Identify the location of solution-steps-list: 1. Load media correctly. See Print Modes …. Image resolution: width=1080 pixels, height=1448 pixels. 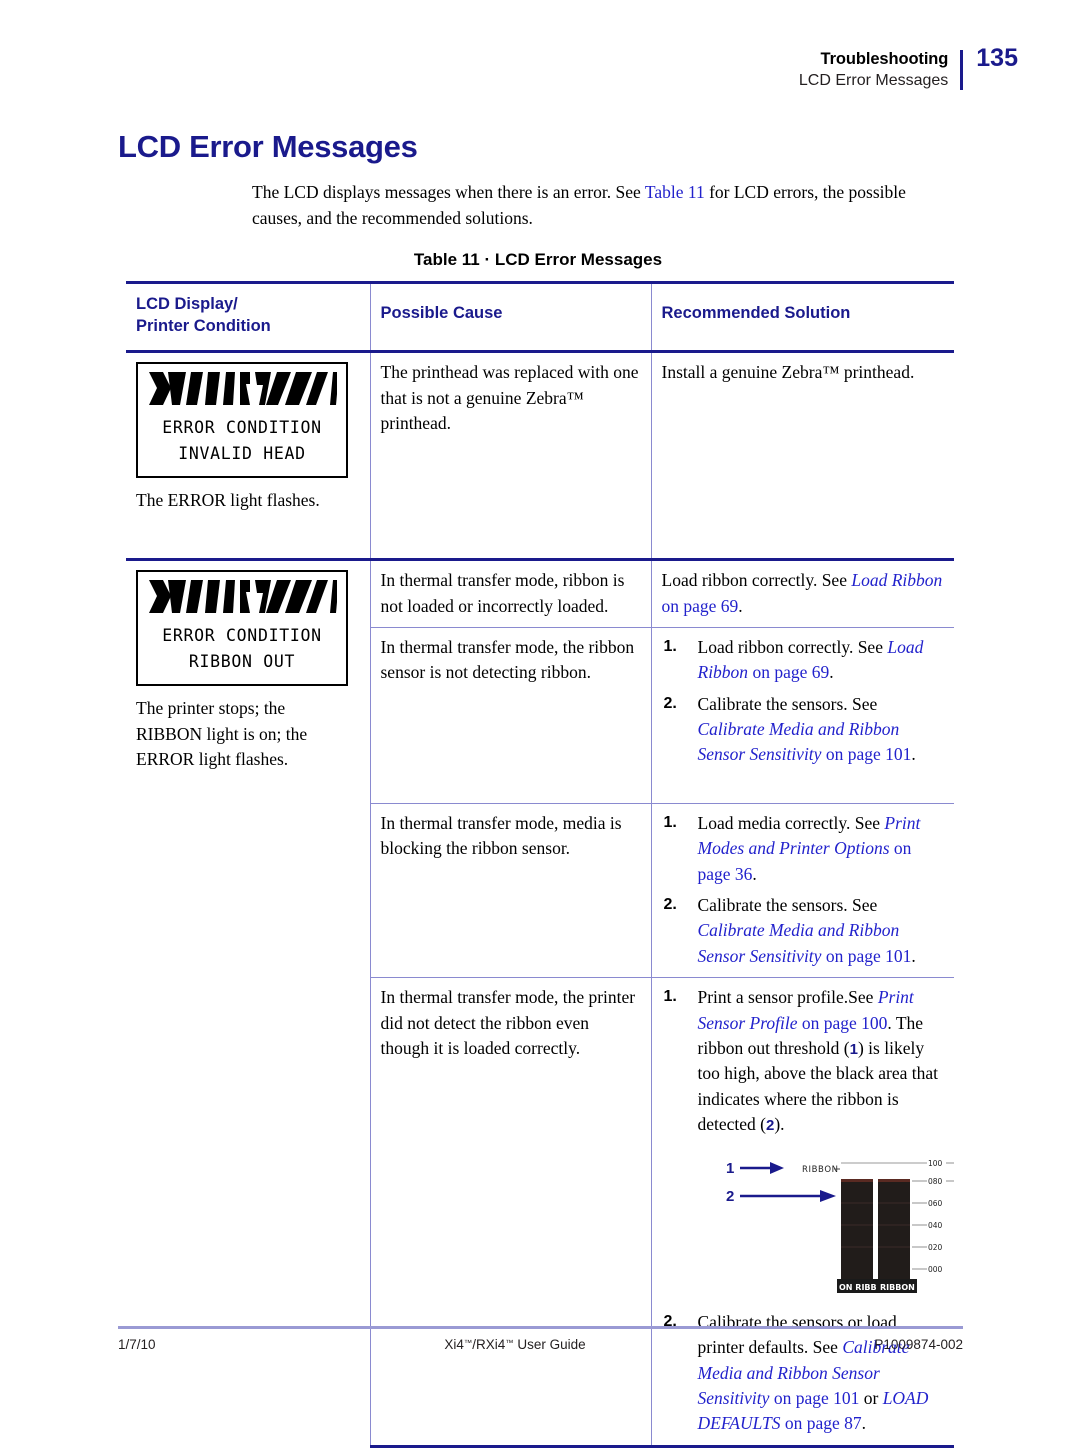
(803, 890).